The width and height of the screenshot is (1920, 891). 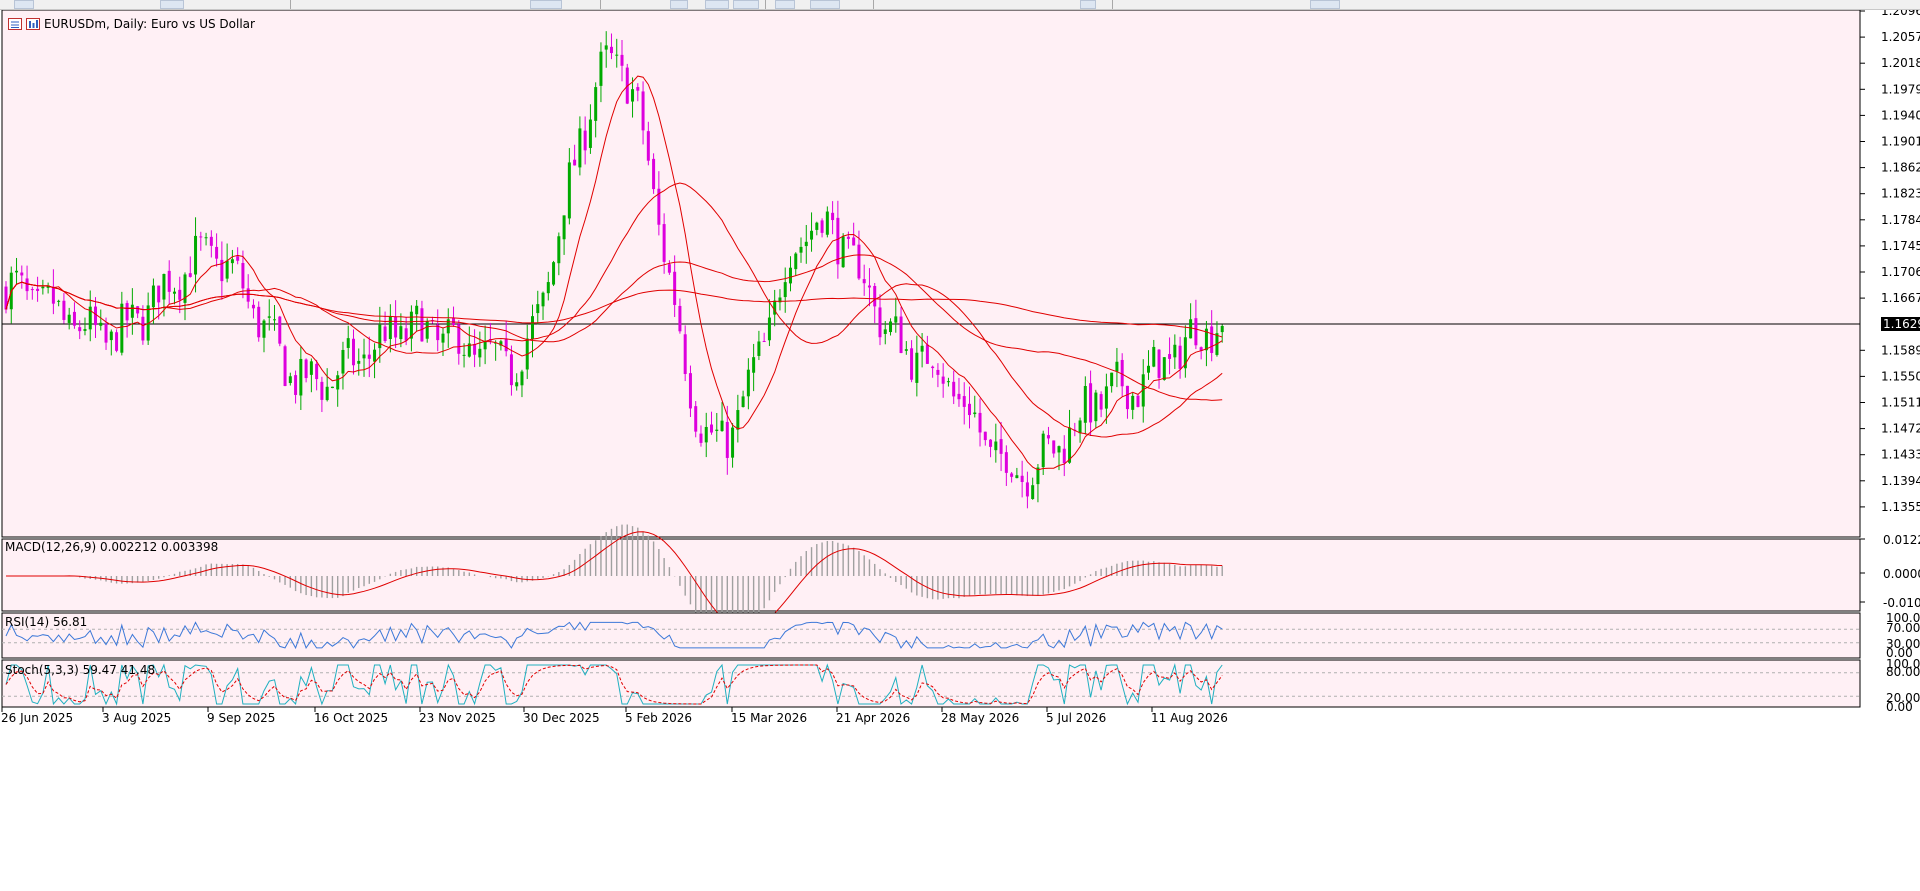 I want to click on price-tick-label: 1.15500, so click(x=1900, y=376).